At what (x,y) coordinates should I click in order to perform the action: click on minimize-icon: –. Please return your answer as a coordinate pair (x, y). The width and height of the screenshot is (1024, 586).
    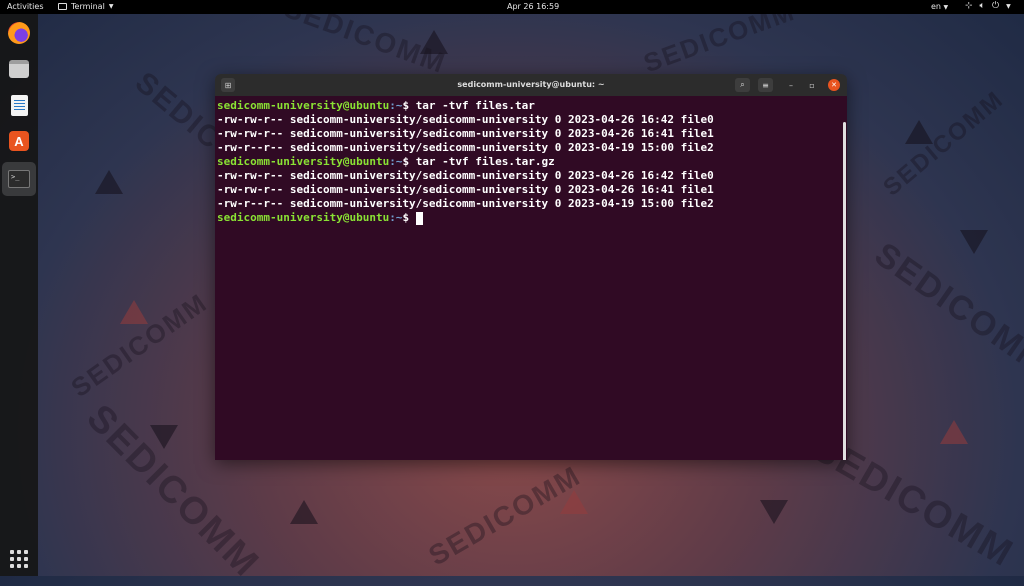
    Looking at the image, I should click on (791, 85).